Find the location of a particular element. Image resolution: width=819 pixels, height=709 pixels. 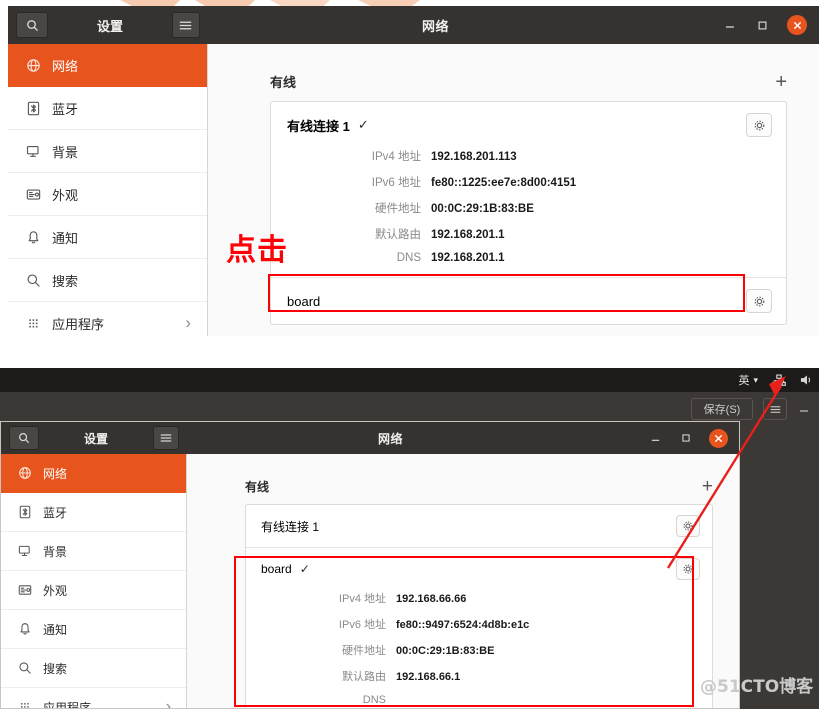

window-title-bottom: 网络 is located at coordinates (390, 438).